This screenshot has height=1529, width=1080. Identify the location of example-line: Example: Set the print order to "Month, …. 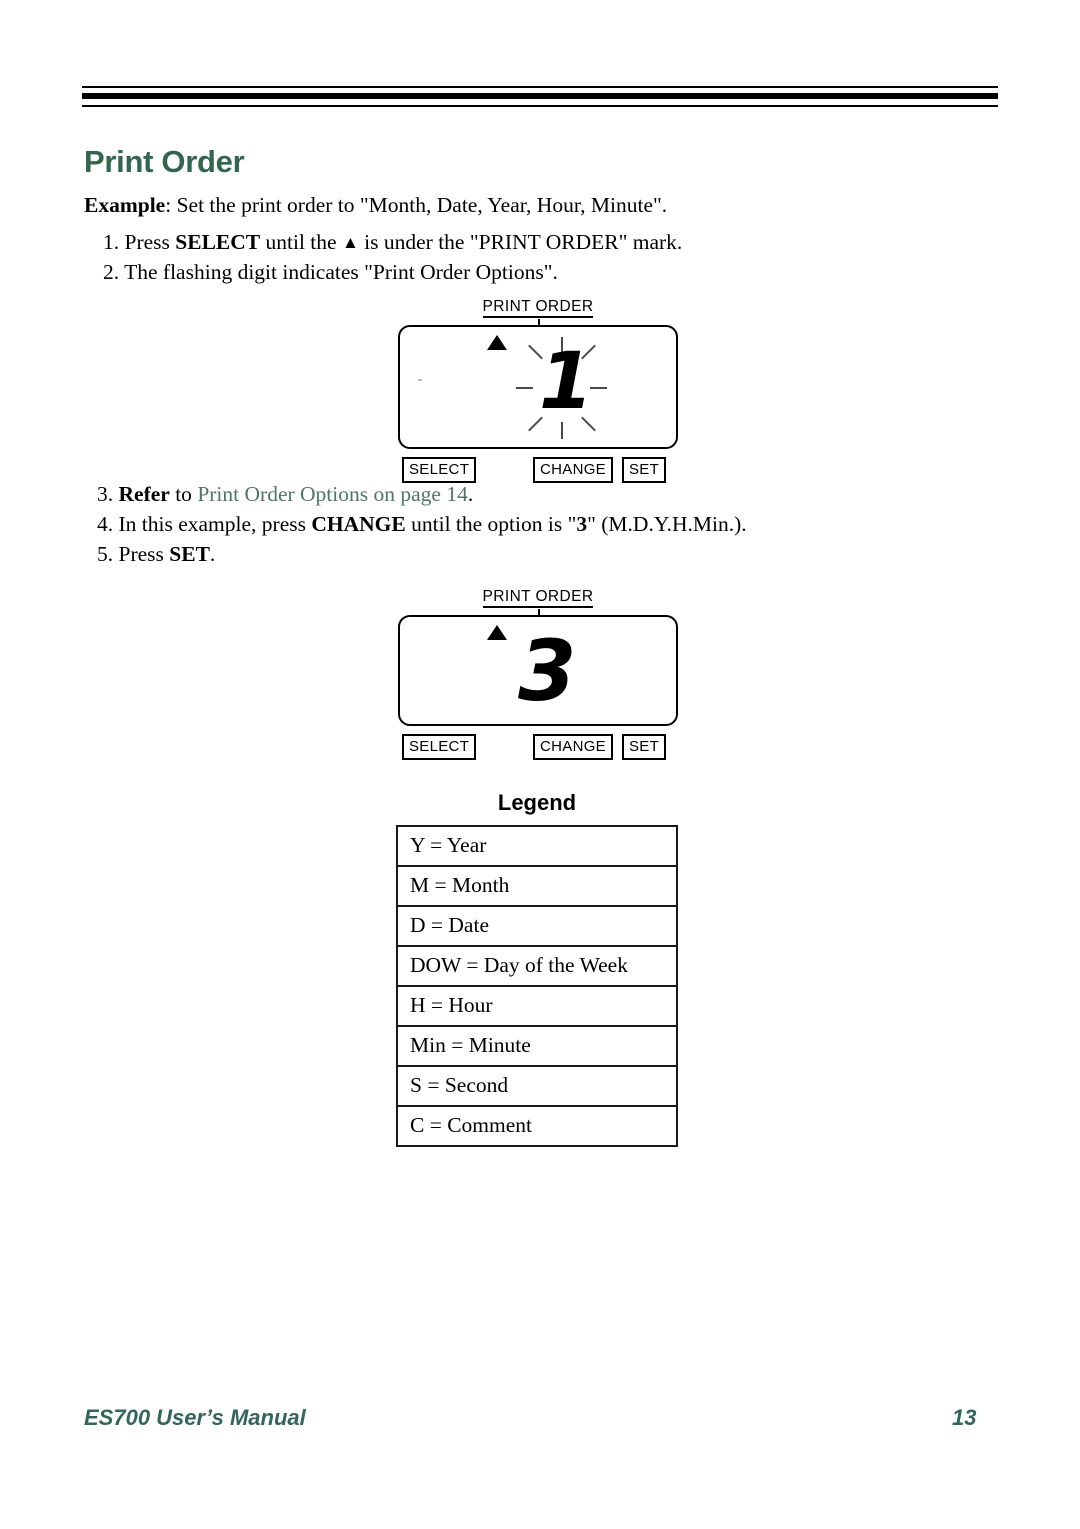
(375, 205).